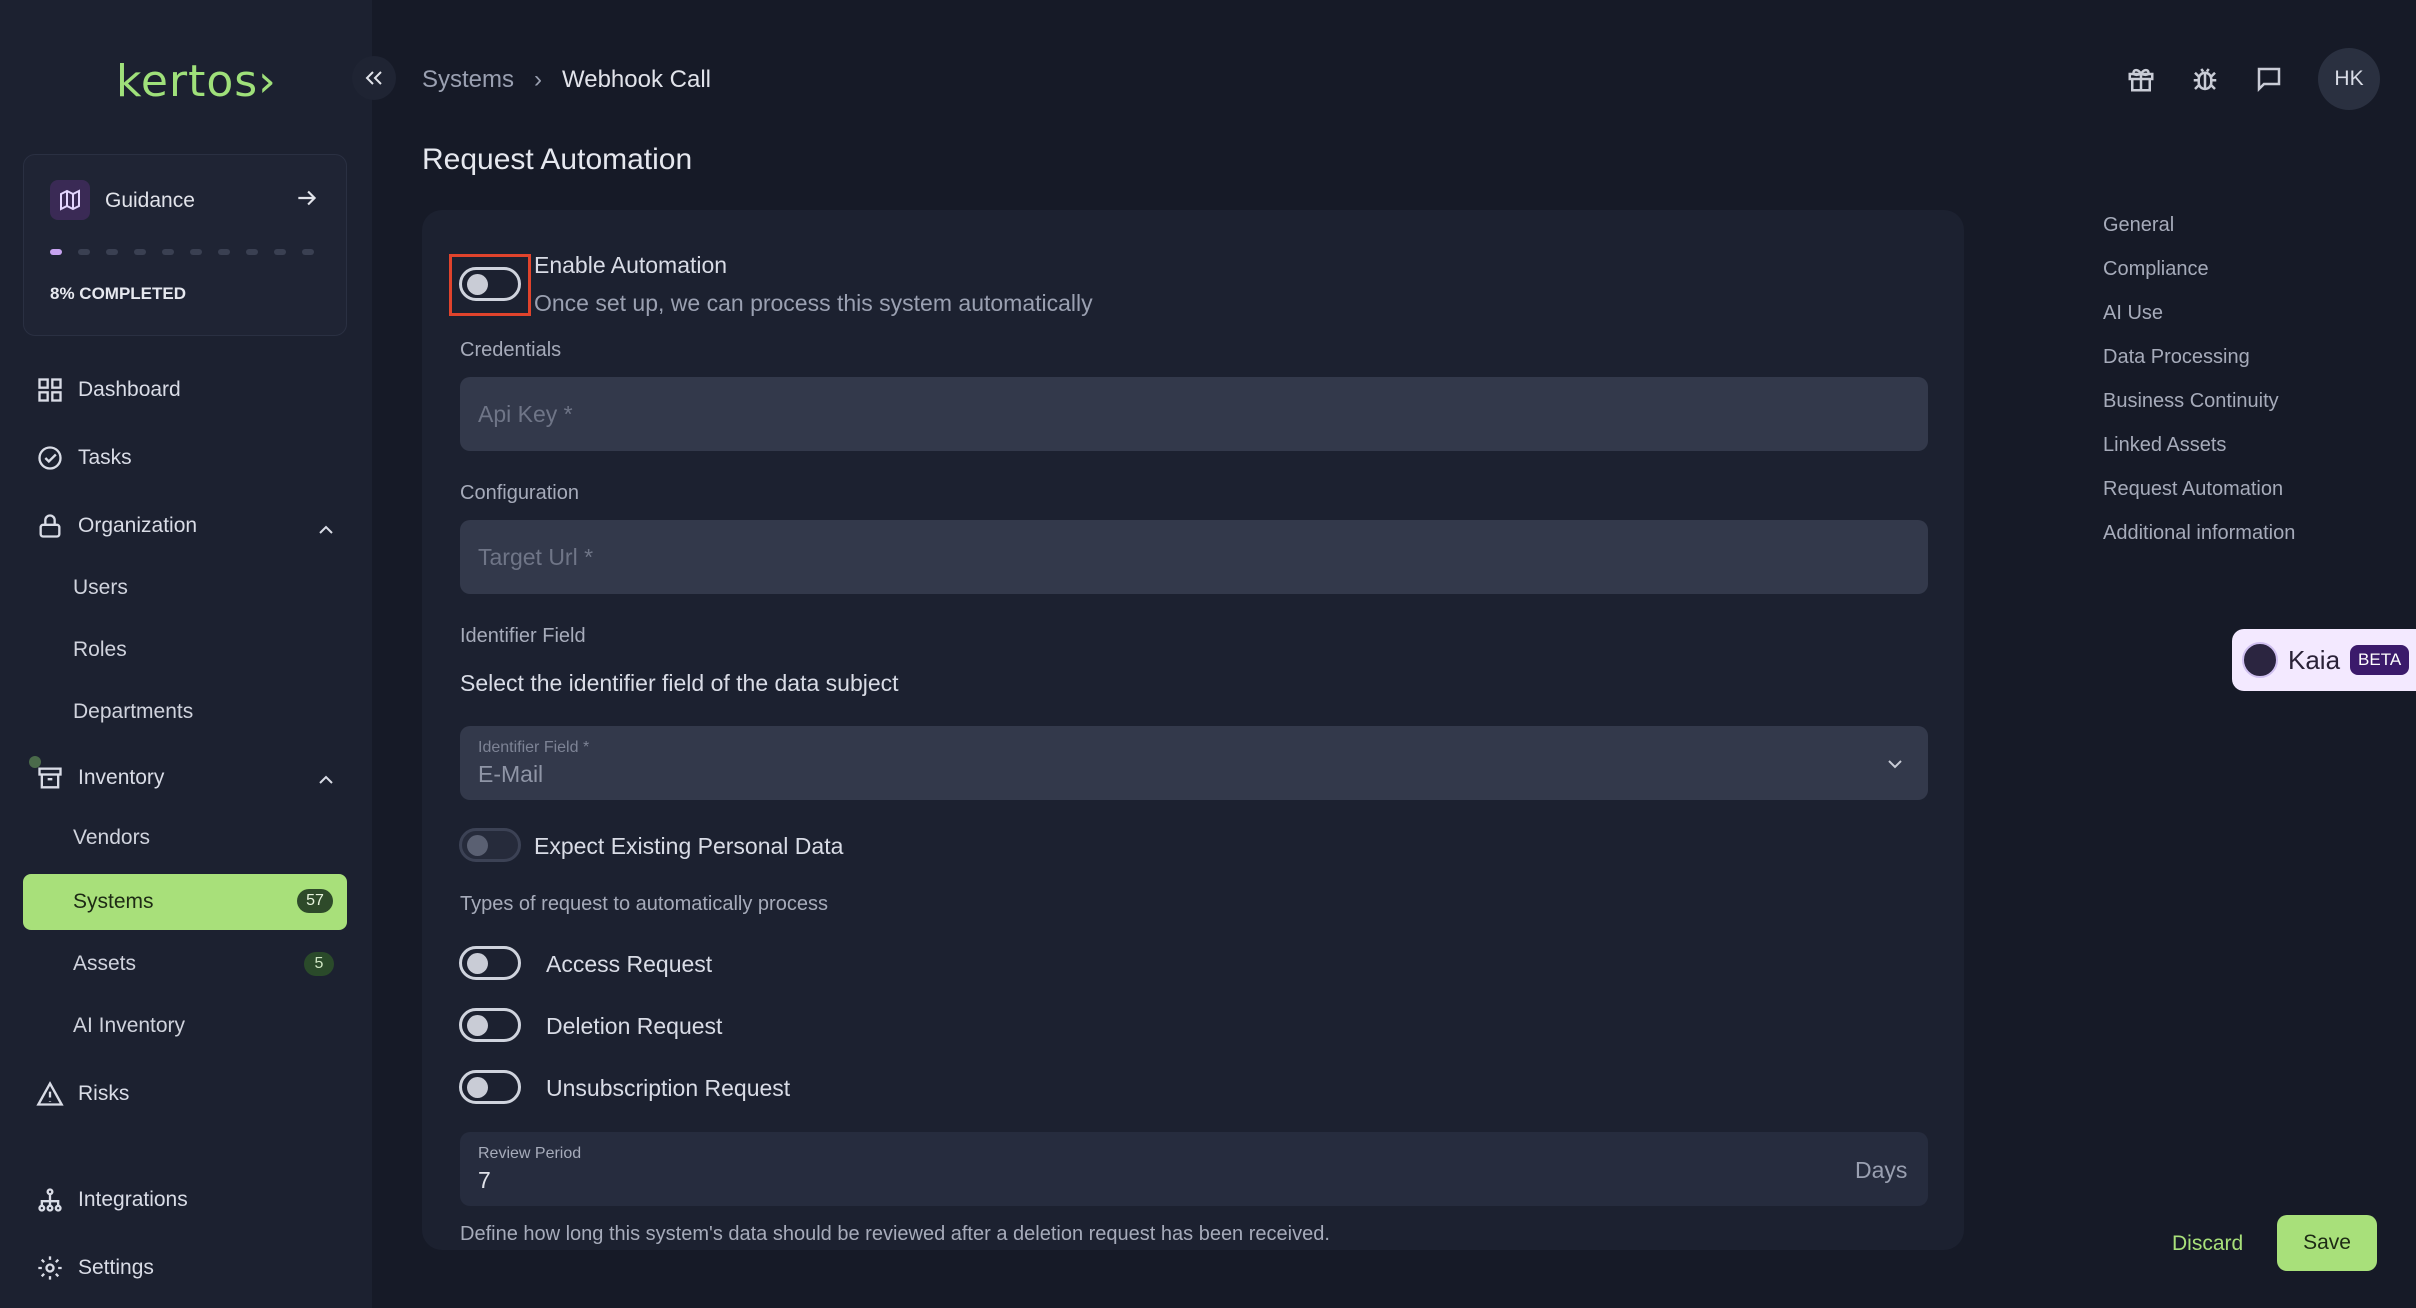  I want to click on sidebar-item-assets: Assets, so click(104, 964).